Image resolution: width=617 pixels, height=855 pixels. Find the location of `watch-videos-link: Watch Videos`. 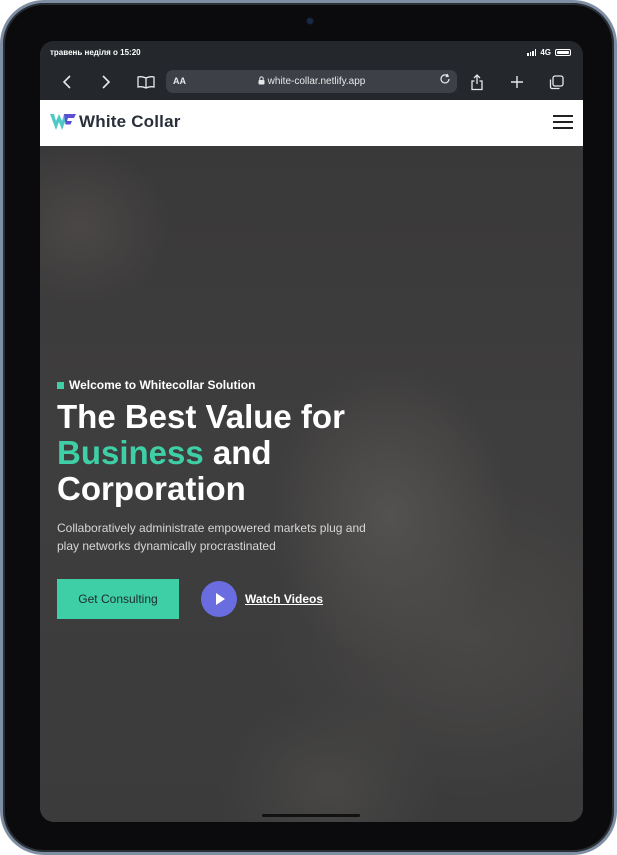

watch-videos-link: Watch Videos is located at coordinates (284, 599).